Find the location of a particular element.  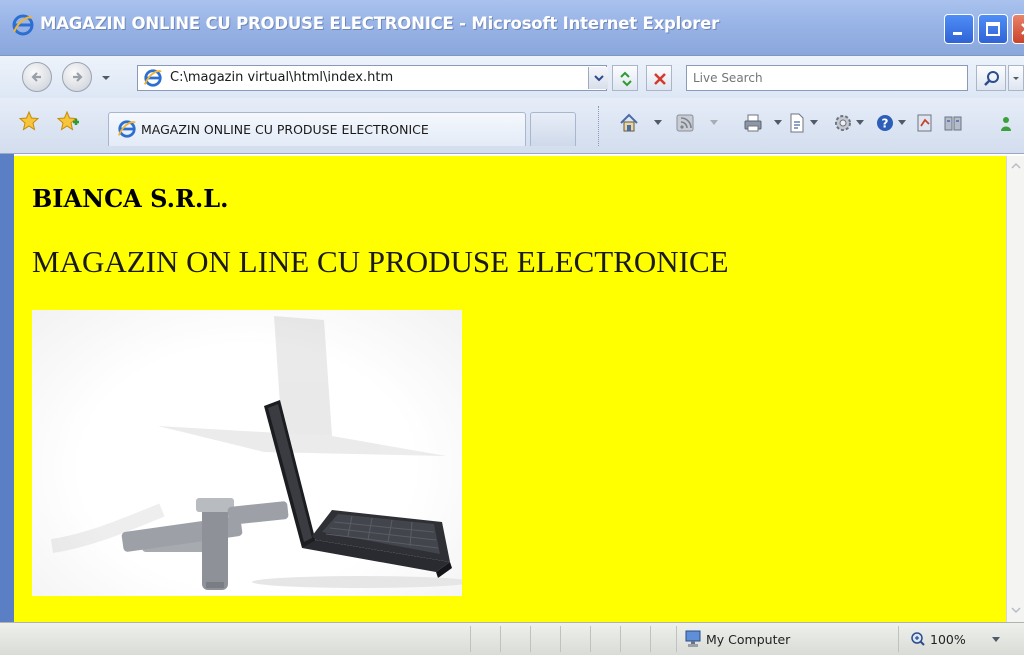

search-button is located at coordinates (991, 78).